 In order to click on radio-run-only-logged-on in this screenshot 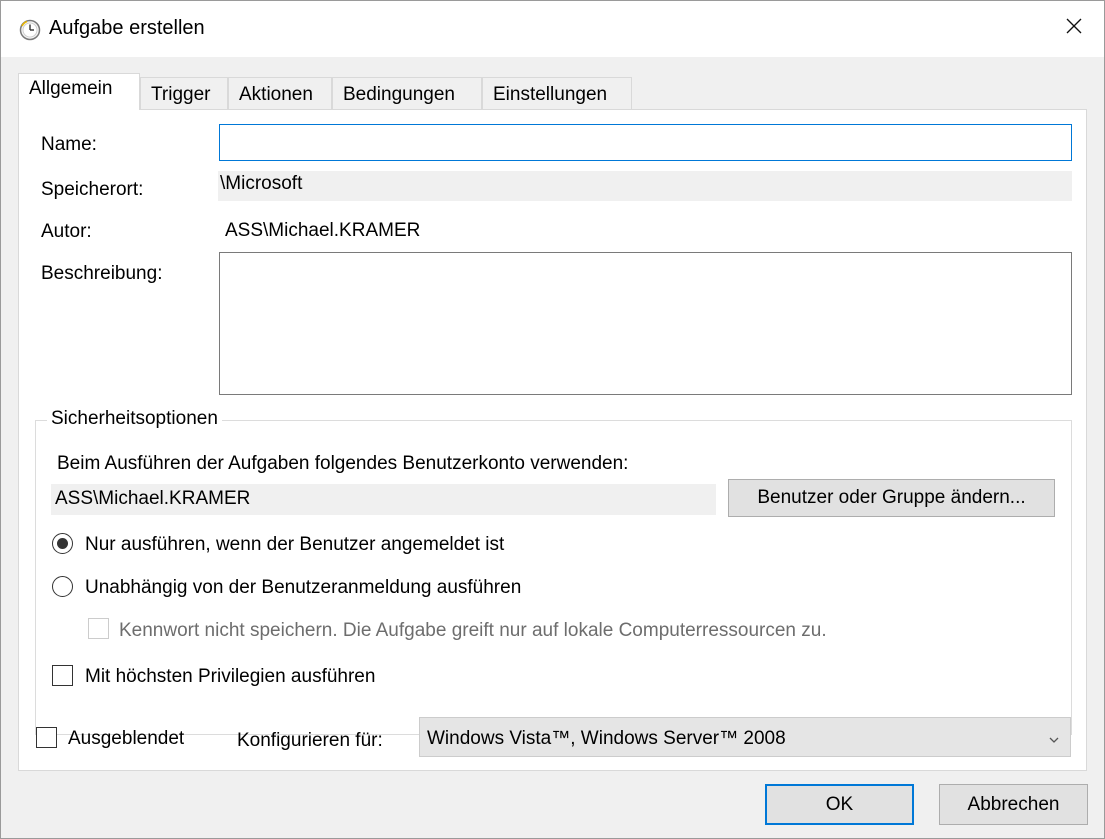, I will do `click(62, 543)`.